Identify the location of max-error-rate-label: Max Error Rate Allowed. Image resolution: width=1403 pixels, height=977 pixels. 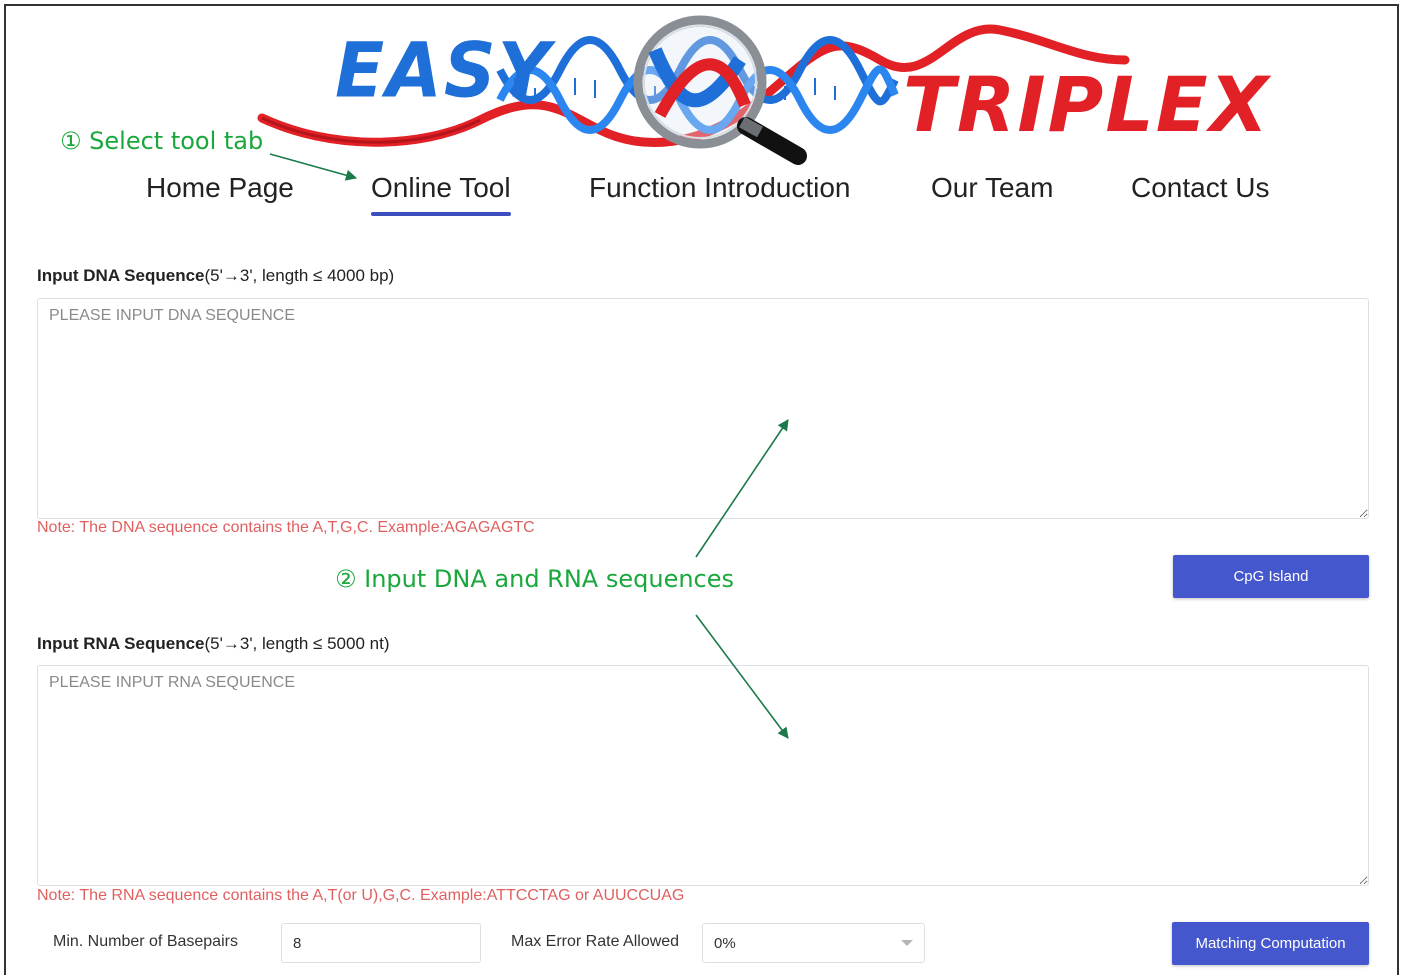
(595, 941).